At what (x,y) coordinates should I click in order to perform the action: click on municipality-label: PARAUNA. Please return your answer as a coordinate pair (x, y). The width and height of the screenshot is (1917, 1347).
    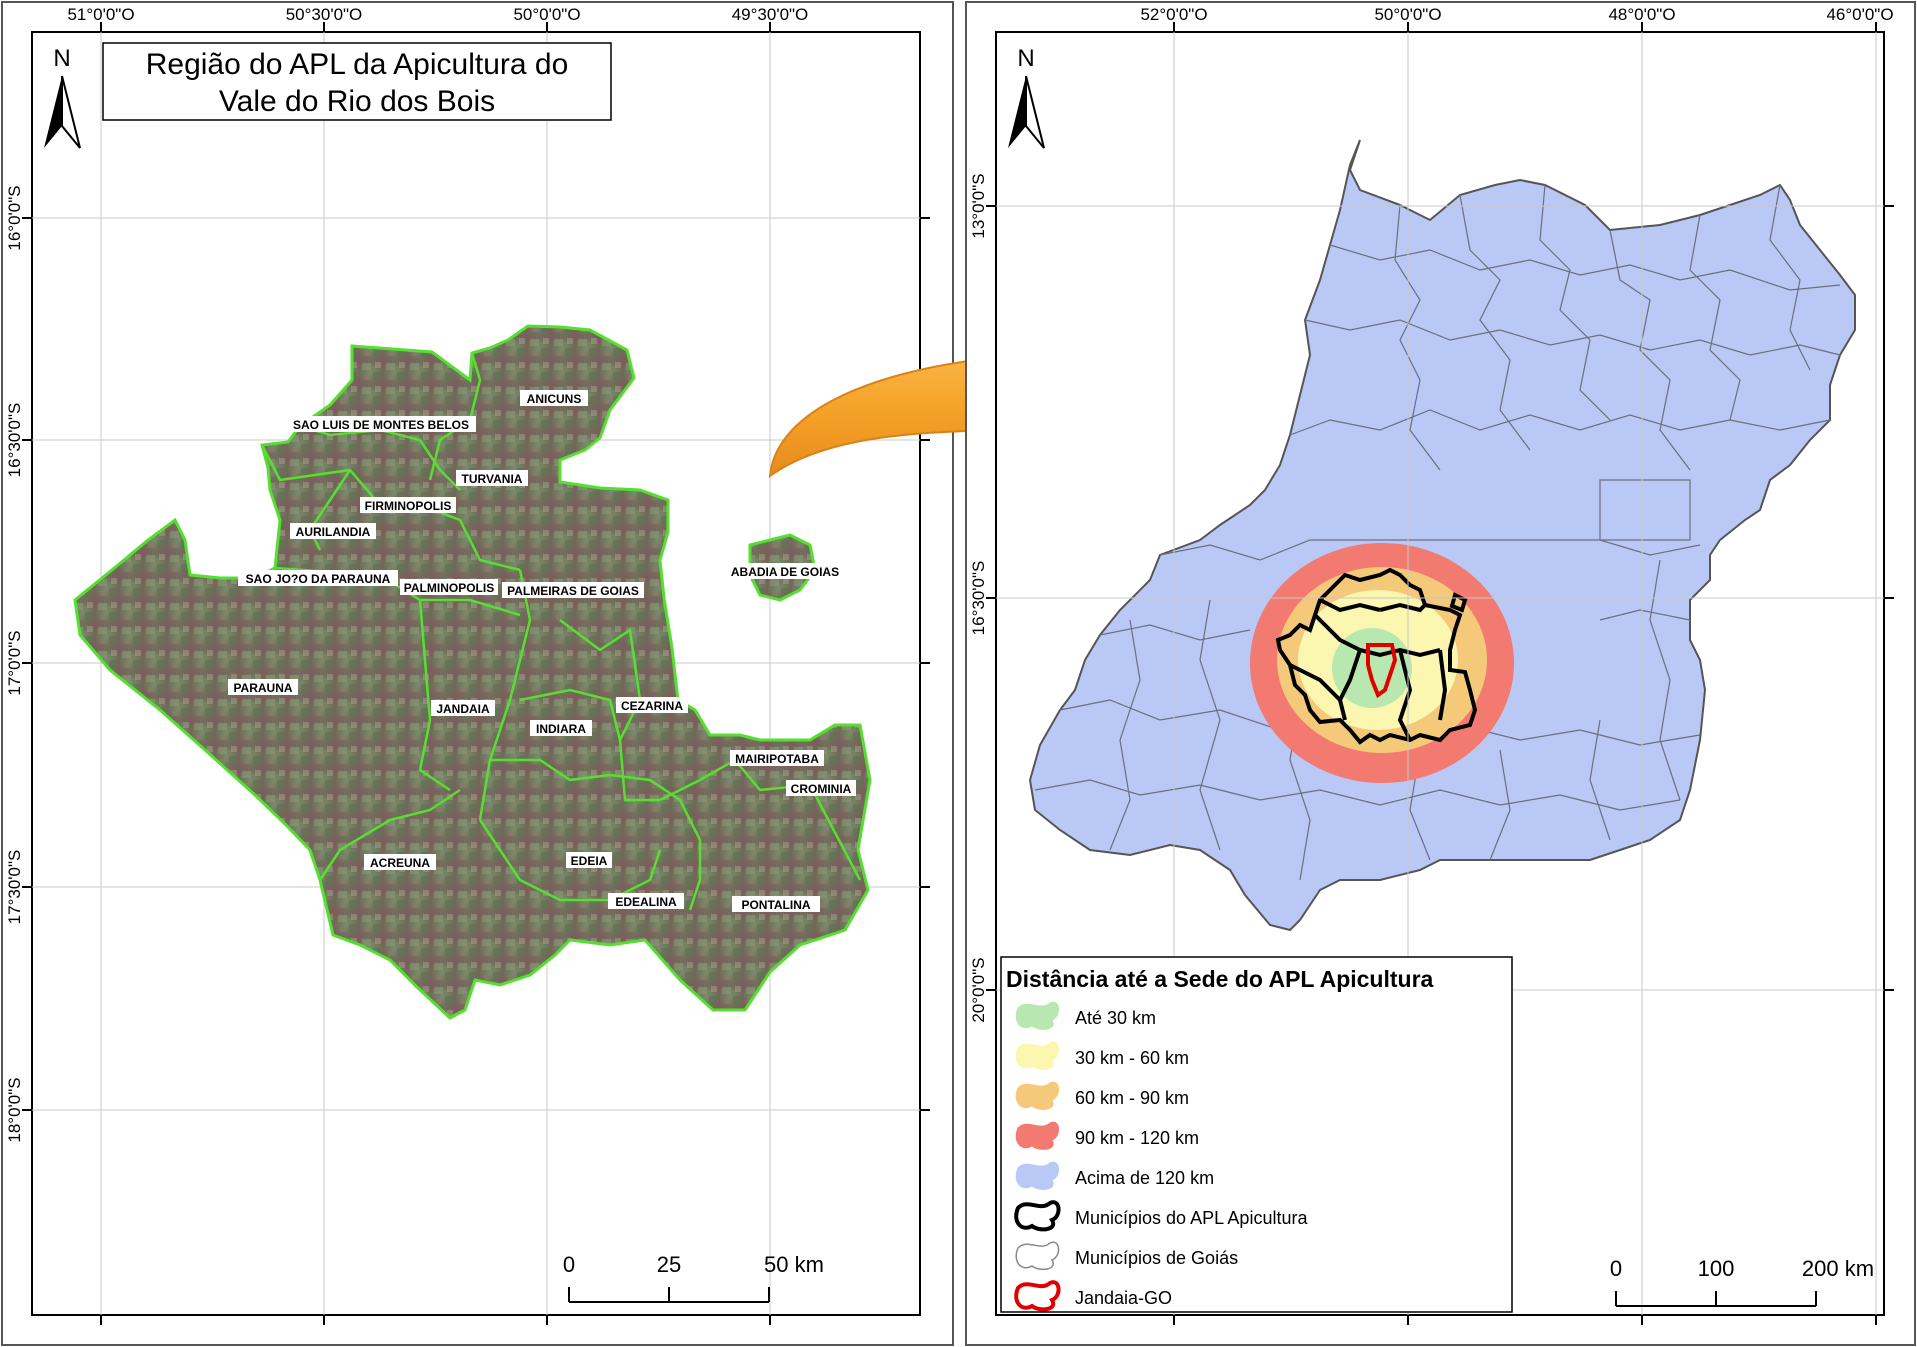
    Looking at the image, I should click on (262, 688).